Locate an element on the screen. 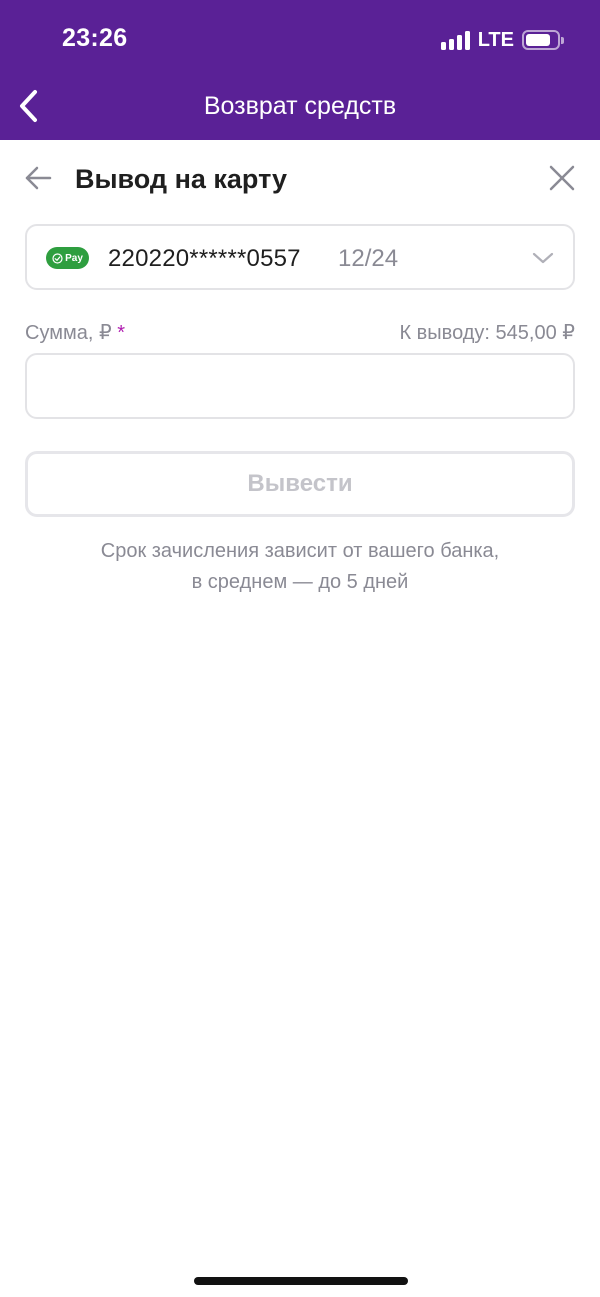 The image size is (600, 1297). sheet-title: Вывод на карту is located at coordinates (181, 179).